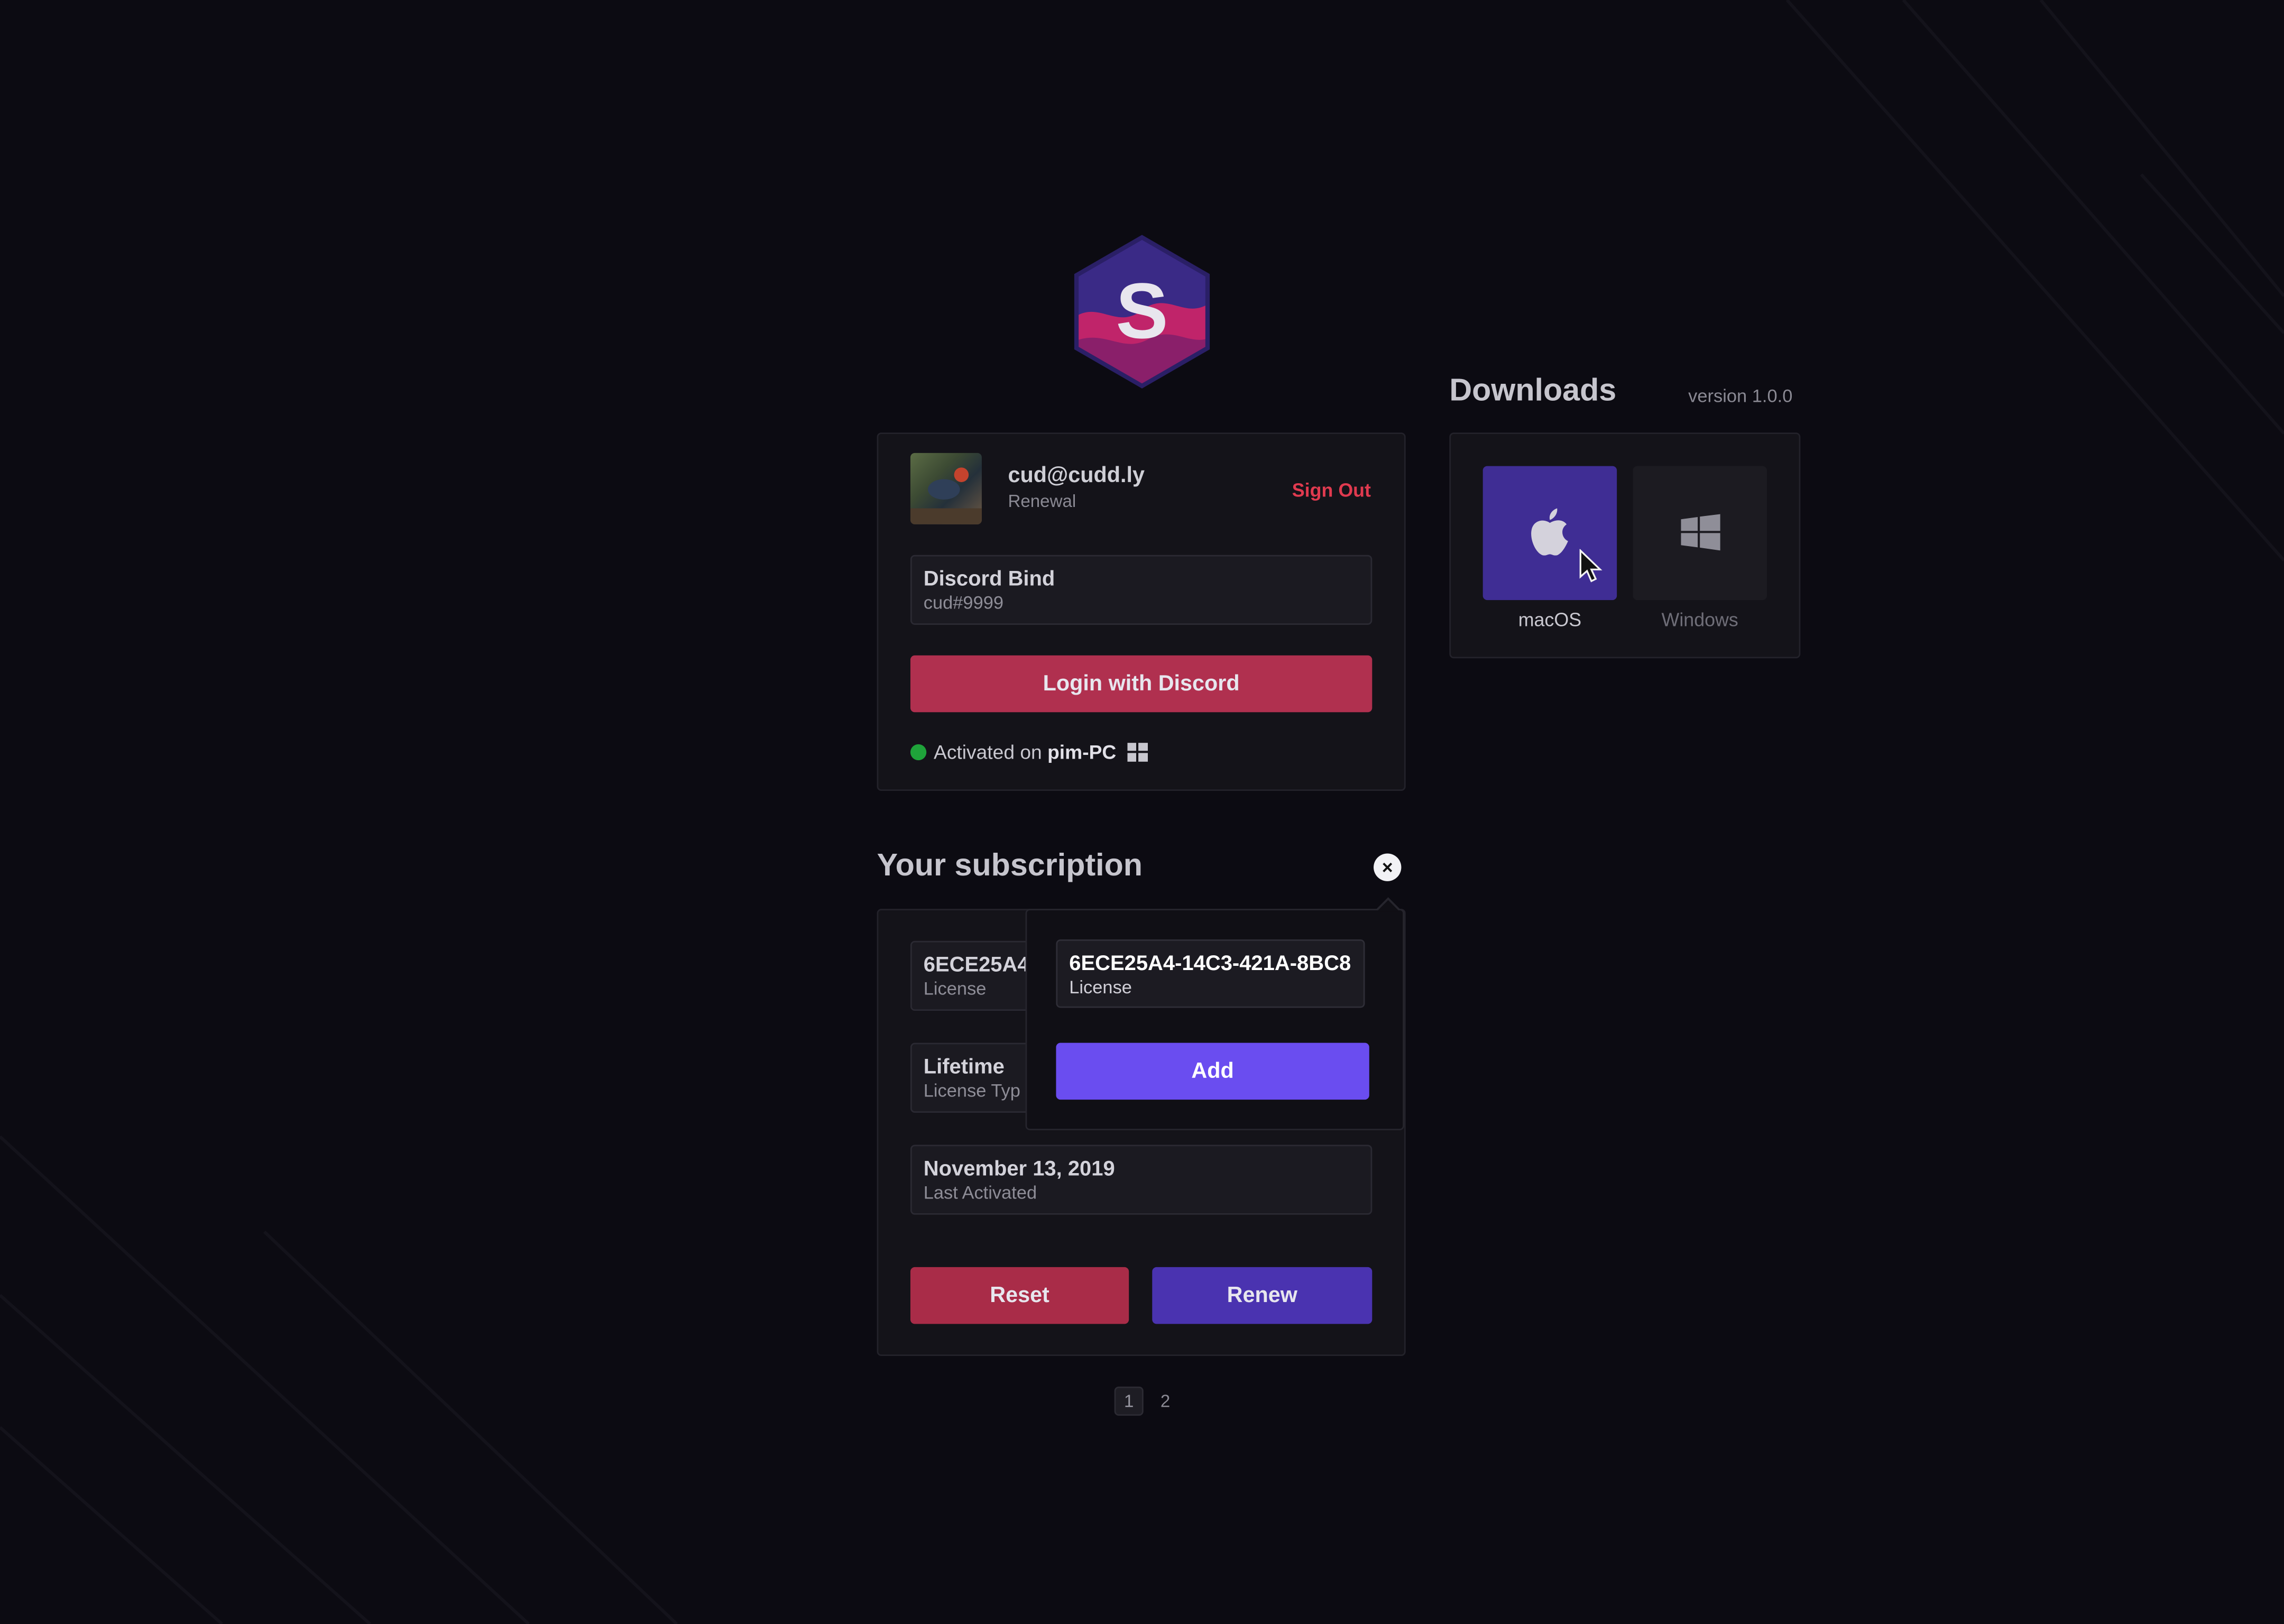 This screenshot has height=1624, width=2284. Describe the element at coordinates (1019, 1295) in the screenshot. I see `reset-button: Reset` at that location.